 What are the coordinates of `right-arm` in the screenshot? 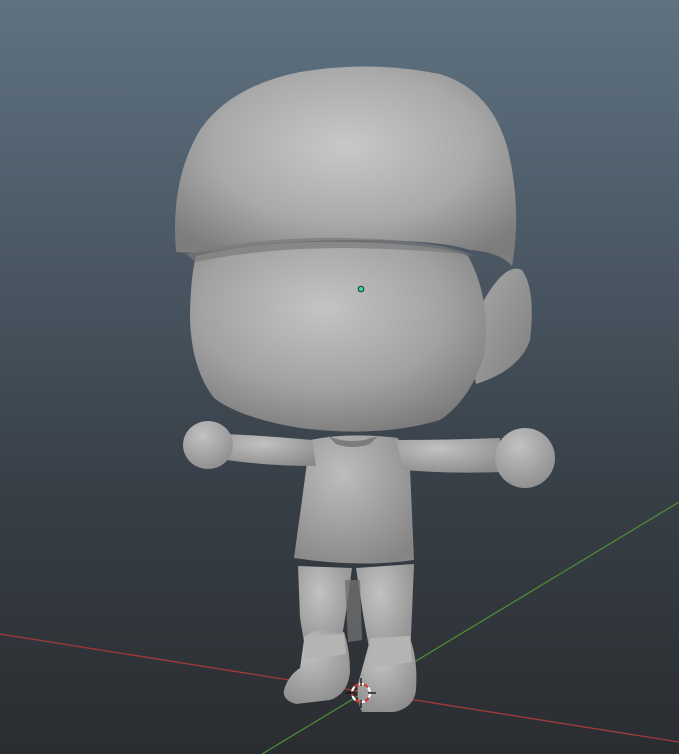 It's located at (449, 455).